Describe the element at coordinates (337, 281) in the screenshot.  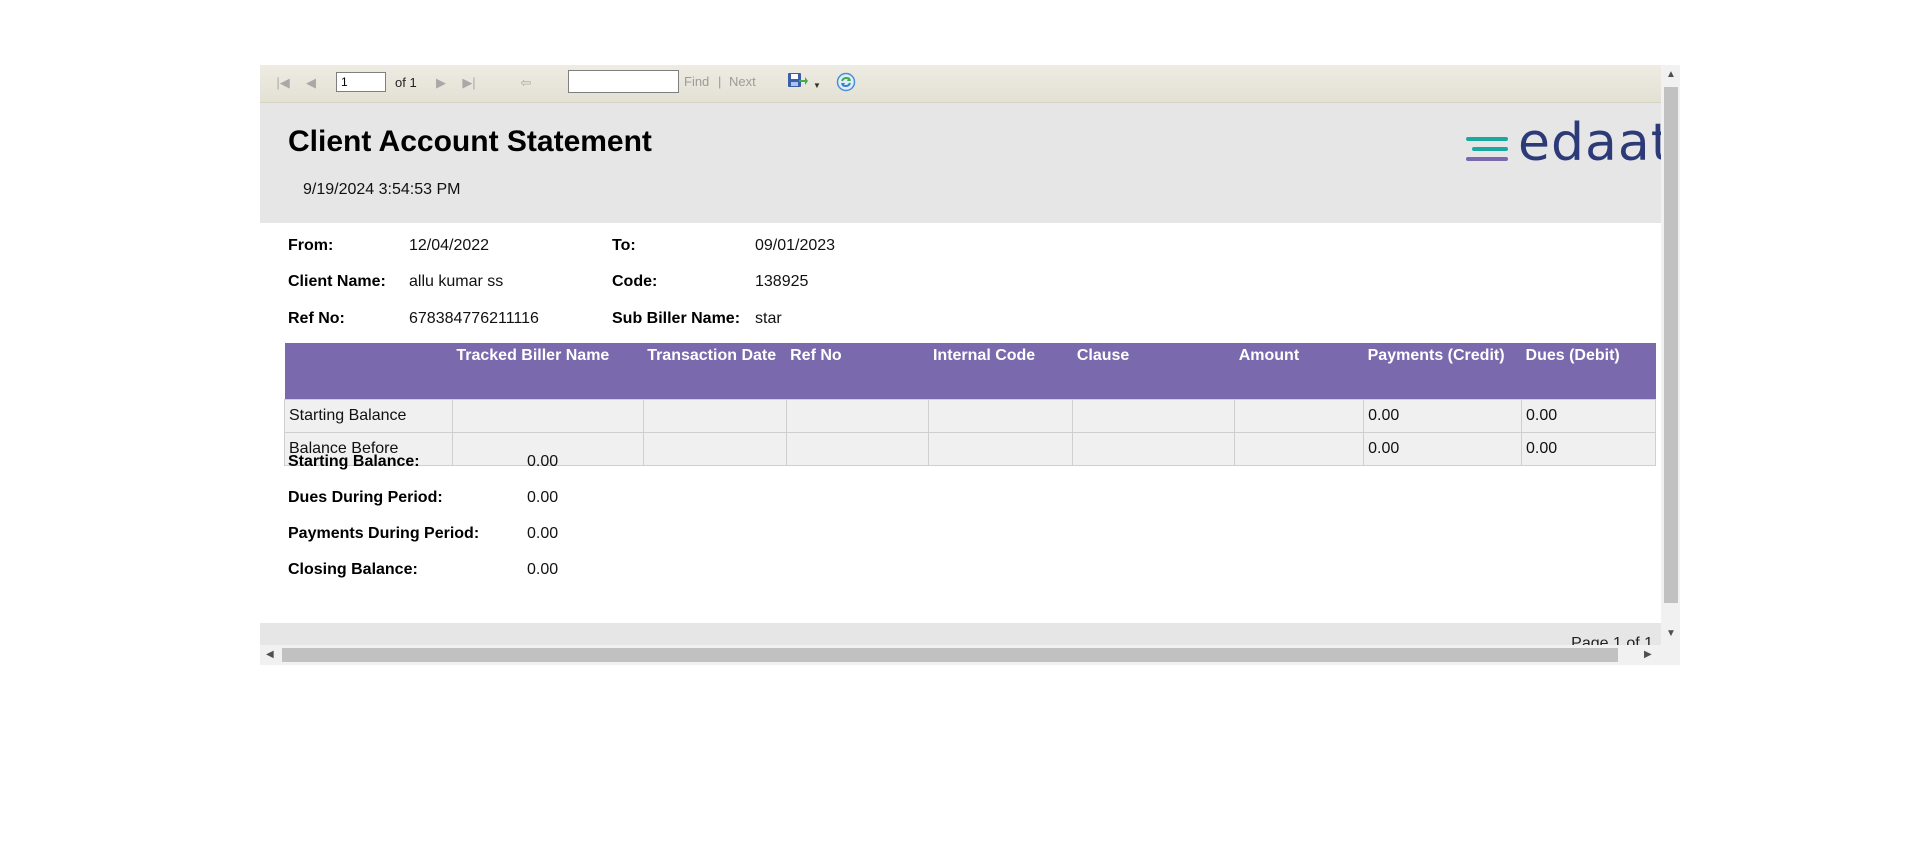
I see `client-name-label: Client Name:` at that location.